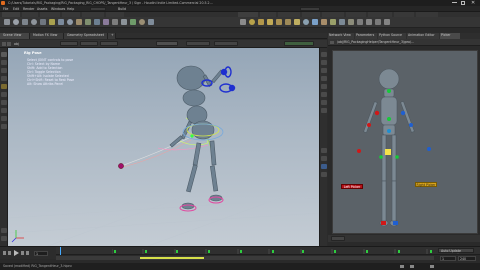 This screenshot has height=270, width=480. Describe the element at coordinates (324, 70) in the screenshot. I see `ortho-view-icon` at that location.